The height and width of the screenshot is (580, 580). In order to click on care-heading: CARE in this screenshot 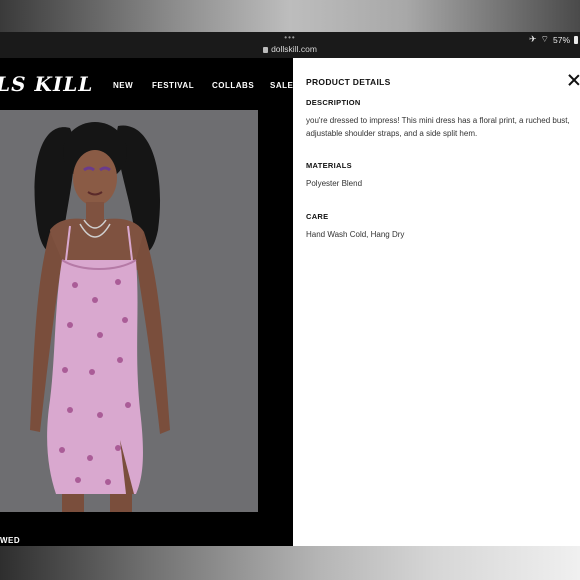, I will do `click(317, 216)`.